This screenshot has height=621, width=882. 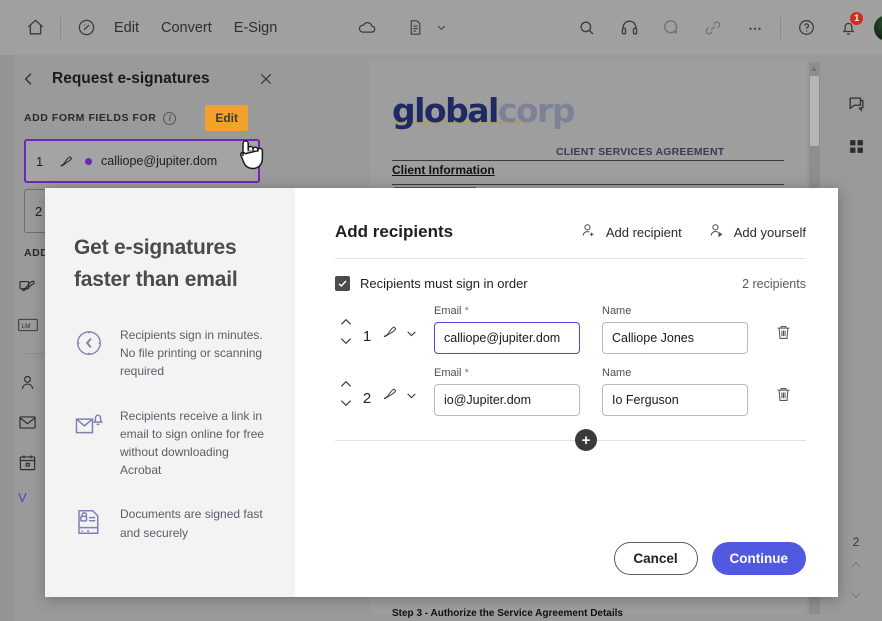 I want to click on add-person-icon, so click(x=588, y=232).